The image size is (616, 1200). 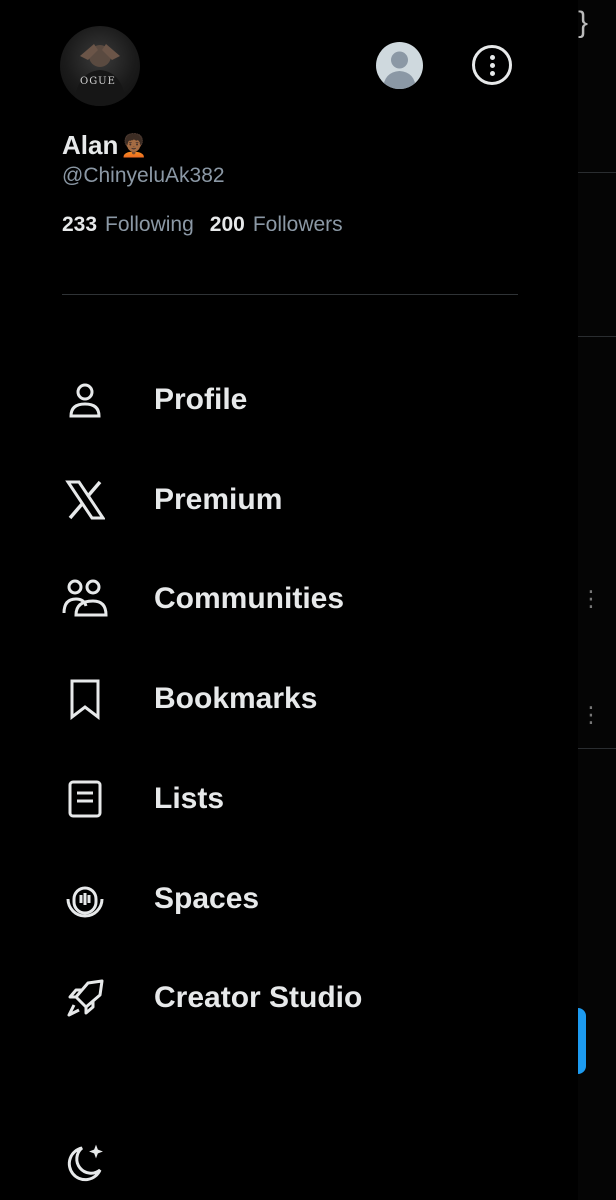 I want to click on menu-item-bookmarks: Bookmarks, so click(x=292, y=699).